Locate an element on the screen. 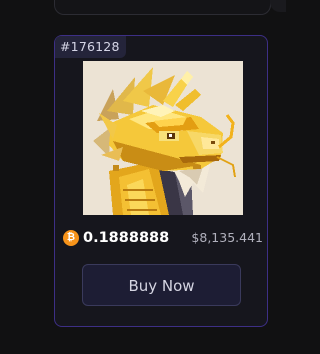 This screenshot has height=354, width=320. buy-now-button: Buy Now is located at coordinates (161, 285).